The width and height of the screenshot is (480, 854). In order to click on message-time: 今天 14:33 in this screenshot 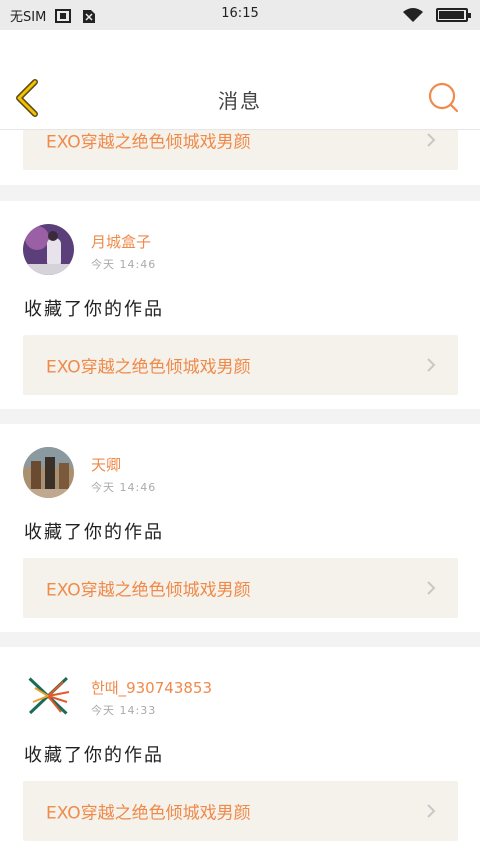, I will do `click(124, 710)`.